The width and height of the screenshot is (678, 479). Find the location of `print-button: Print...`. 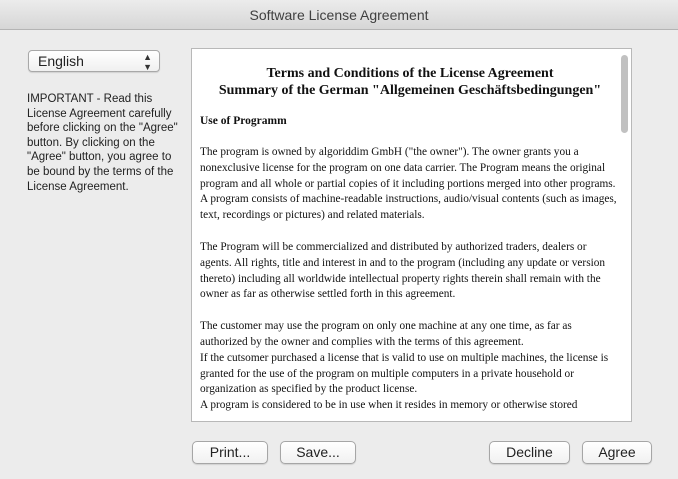

print-button: Print... is located at coordinates (230, 452).